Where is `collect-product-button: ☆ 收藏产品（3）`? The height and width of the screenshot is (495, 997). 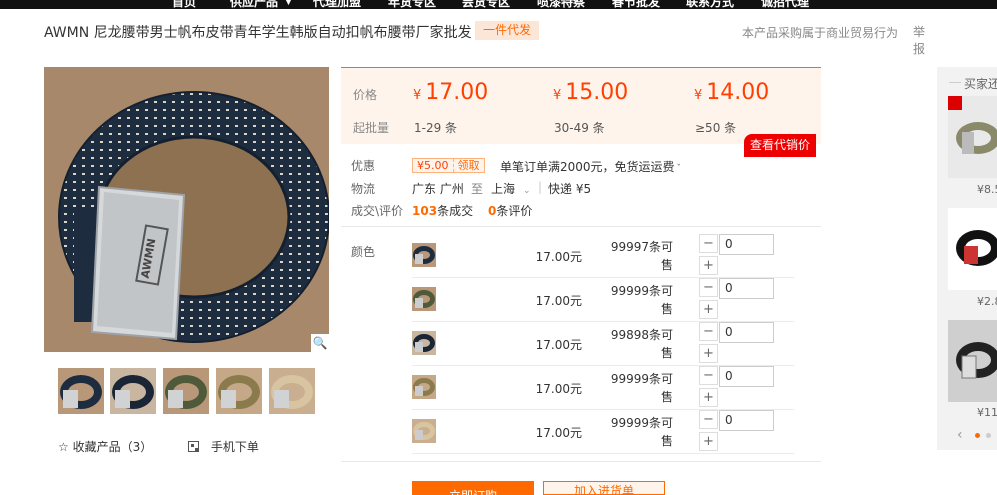 collect-product-button: ☆ 收藏产品（3） is located at coordinates (105, 446).